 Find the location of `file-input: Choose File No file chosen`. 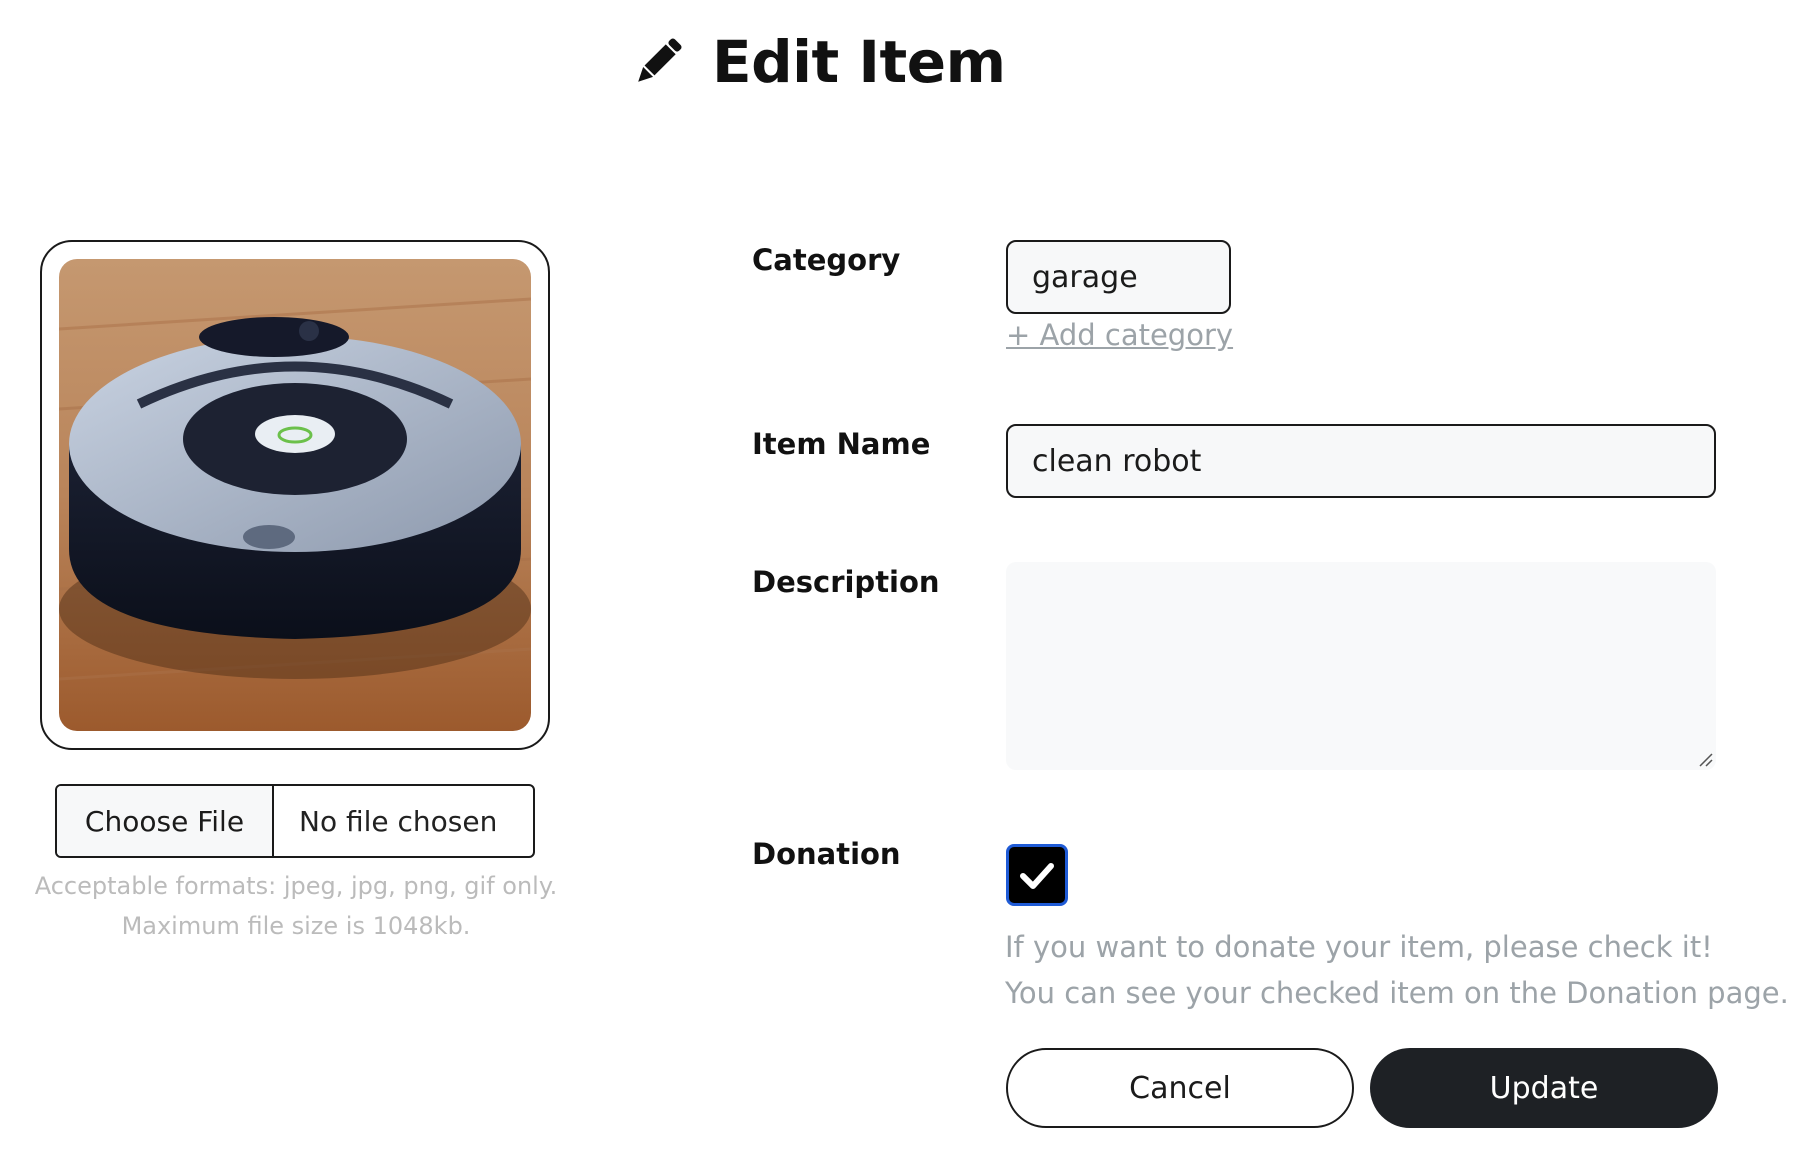

file-input: Choose File No file chosen is located at coordinates (295, 821).